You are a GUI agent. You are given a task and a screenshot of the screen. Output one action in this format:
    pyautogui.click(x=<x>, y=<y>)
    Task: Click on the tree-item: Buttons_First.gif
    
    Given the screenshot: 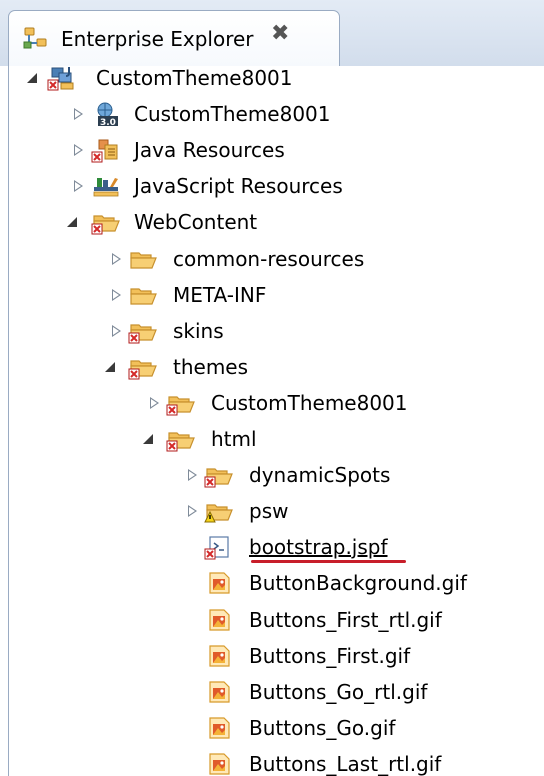 What is the action you would take?
    pyautogui.click(x=274, y=656)
    